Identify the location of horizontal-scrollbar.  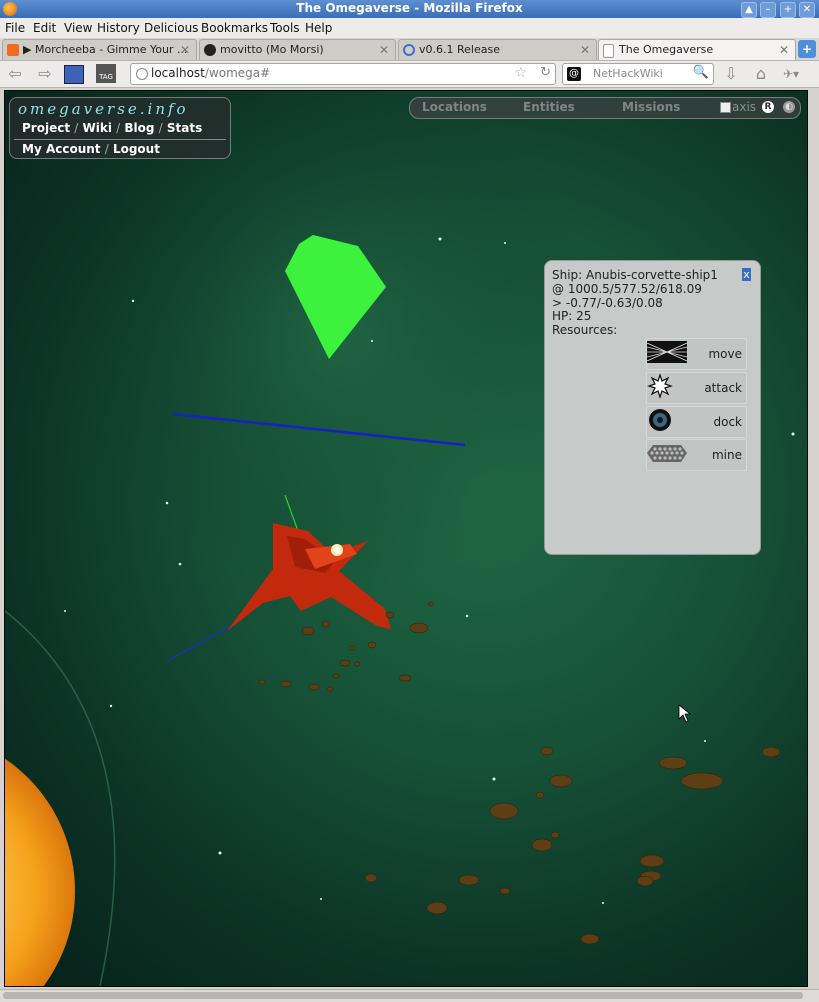
(409, 995).